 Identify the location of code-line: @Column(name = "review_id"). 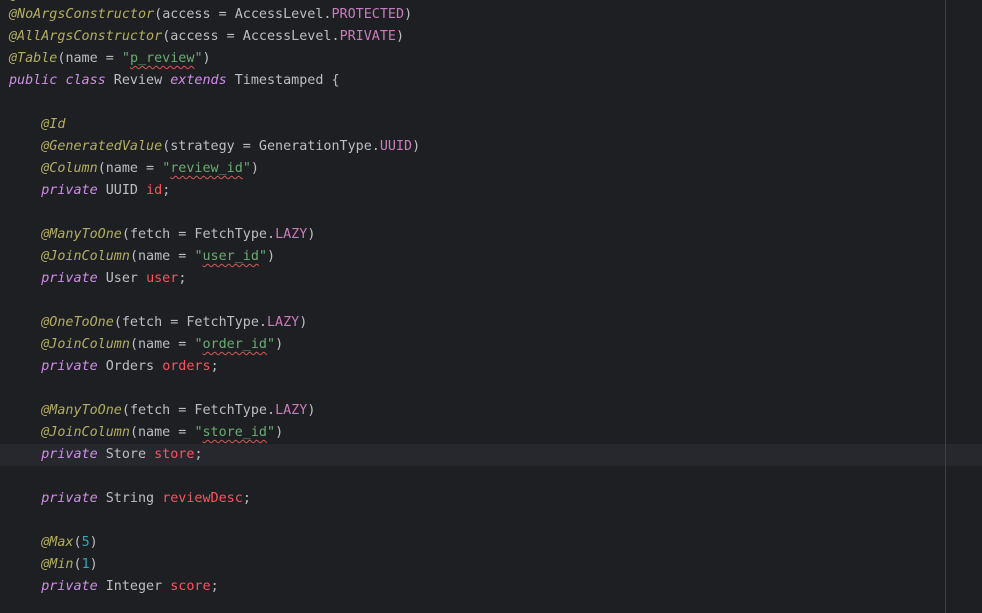
(473, 169).